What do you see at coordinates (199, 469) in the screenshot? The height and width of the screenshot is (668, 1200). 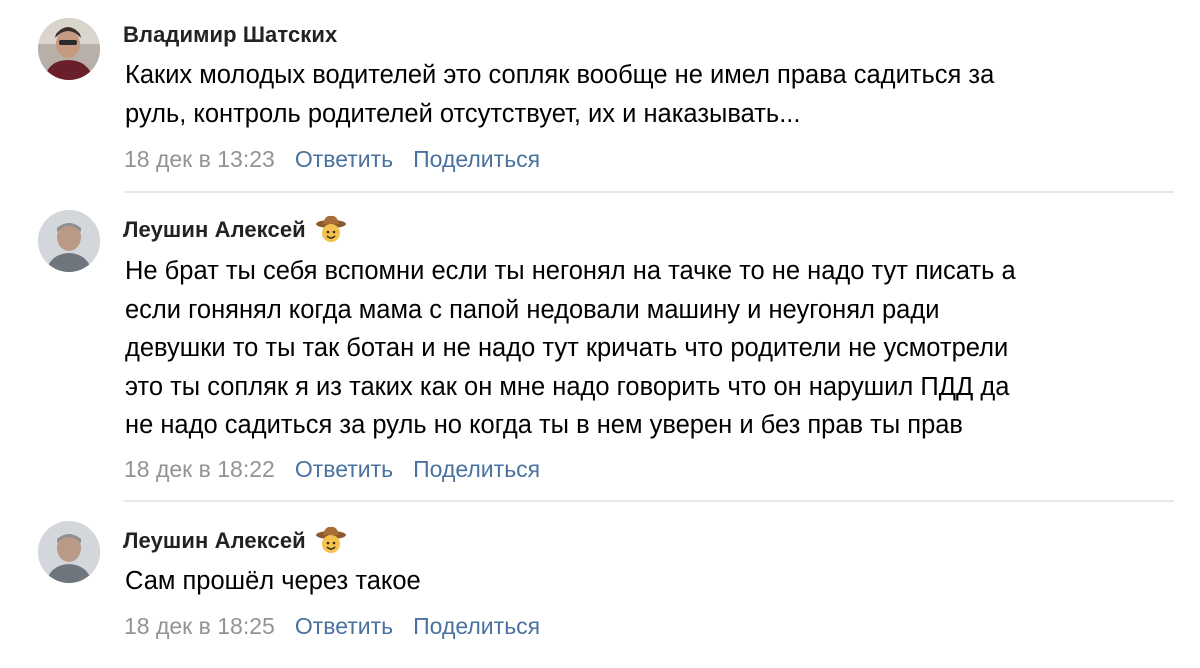 I see `comment-date: 18 дек в 18:22` at bounding box center [199, 469].